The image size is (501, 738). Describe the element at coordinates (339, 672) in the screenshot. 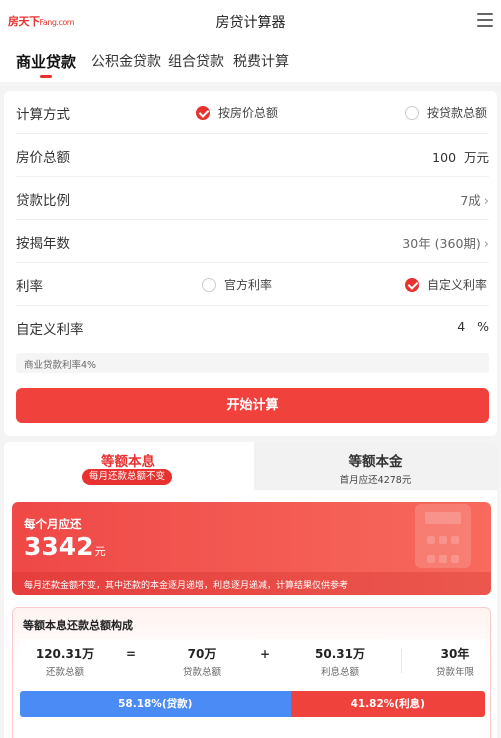

I see `interest-total-caption: 利息总额` at that location.